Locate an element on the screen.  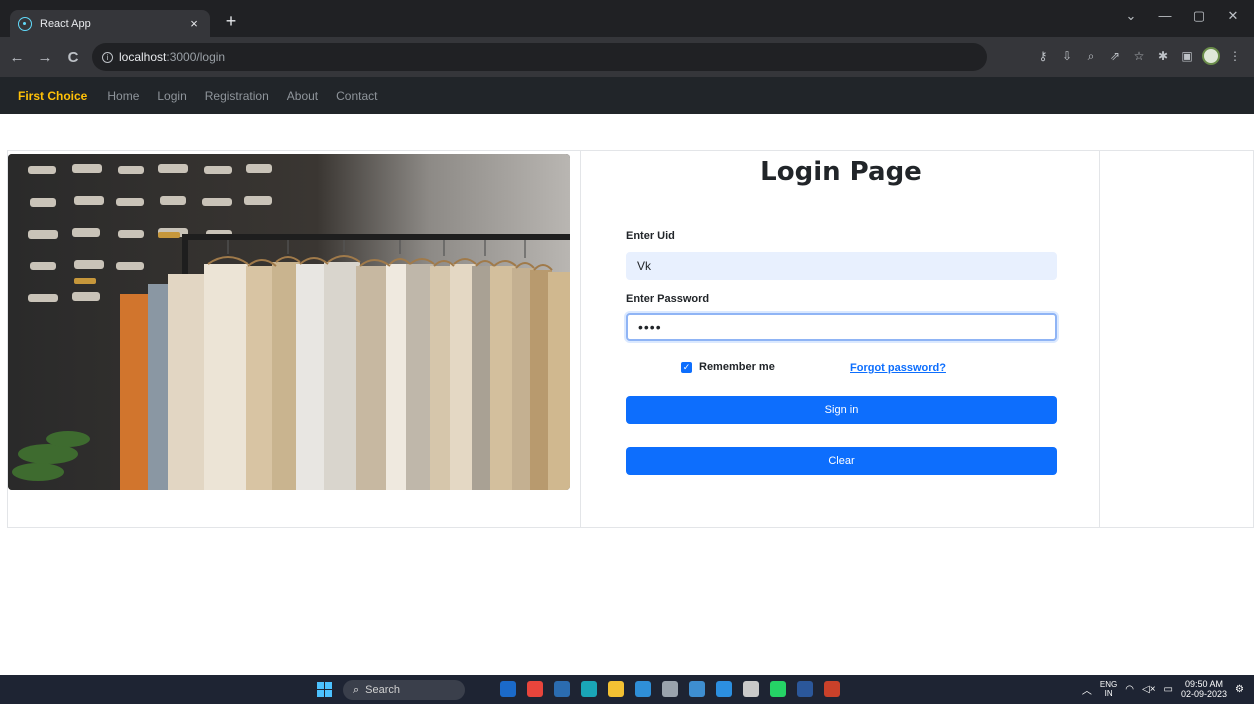
uid-input: Vk is located at coordinates (841, 266).